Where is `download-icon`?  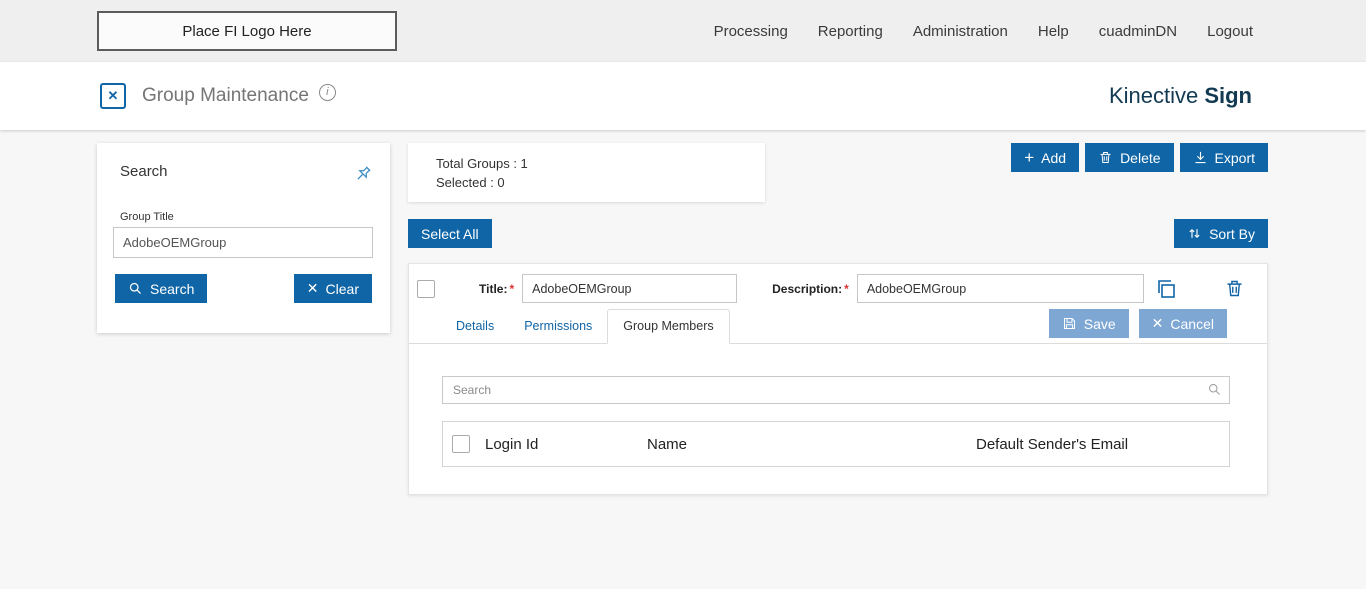
download-icon is located at coordinates (1200, 157).